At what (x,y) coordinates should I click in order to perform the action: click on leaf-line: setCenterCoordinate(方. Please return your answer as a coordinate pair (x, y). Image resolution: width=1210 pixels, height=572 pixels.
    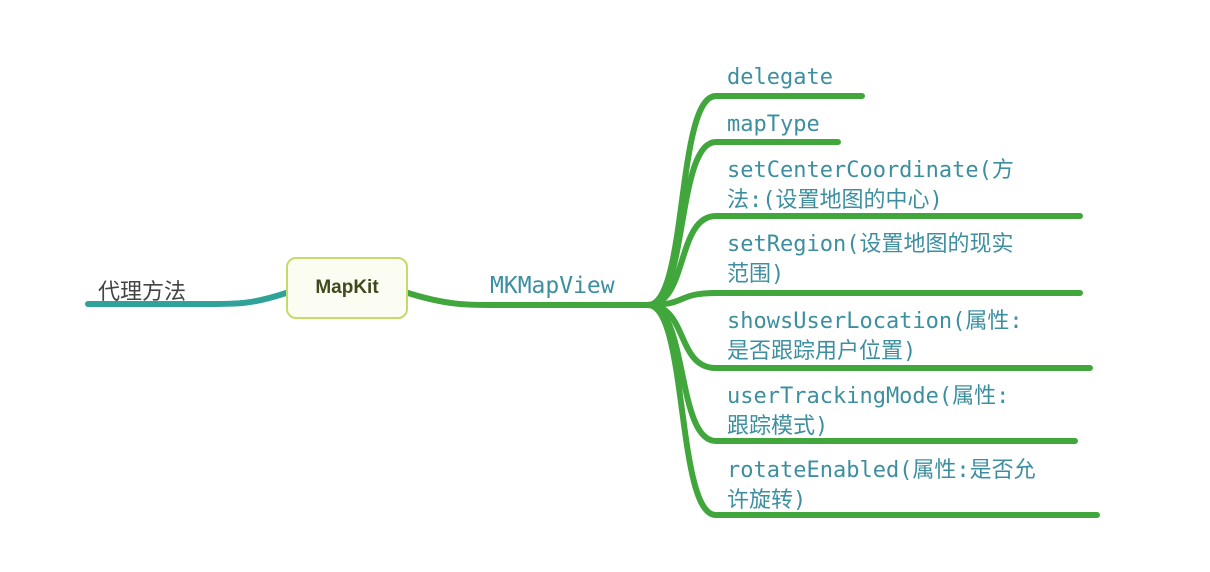
    Looking at the image, I should click on (870, 170).